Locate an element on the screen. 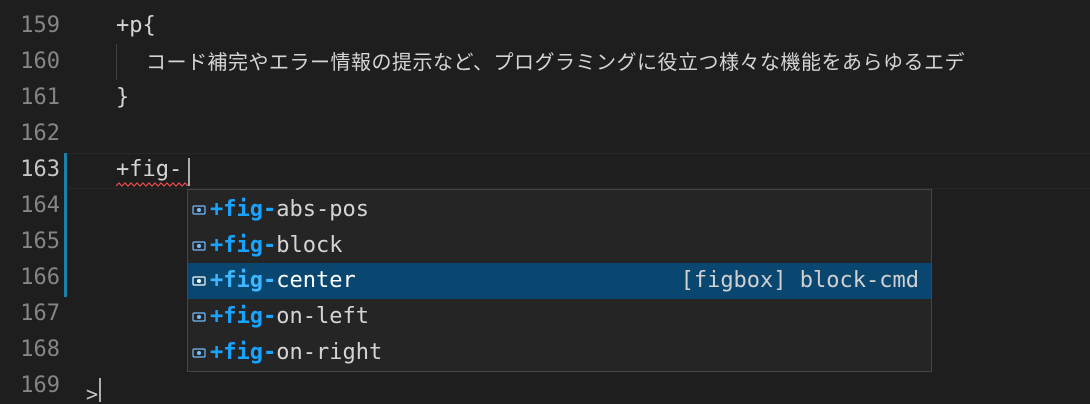  suggest-detail: [figbox] block-cmd is located at coordinates (799, 280).